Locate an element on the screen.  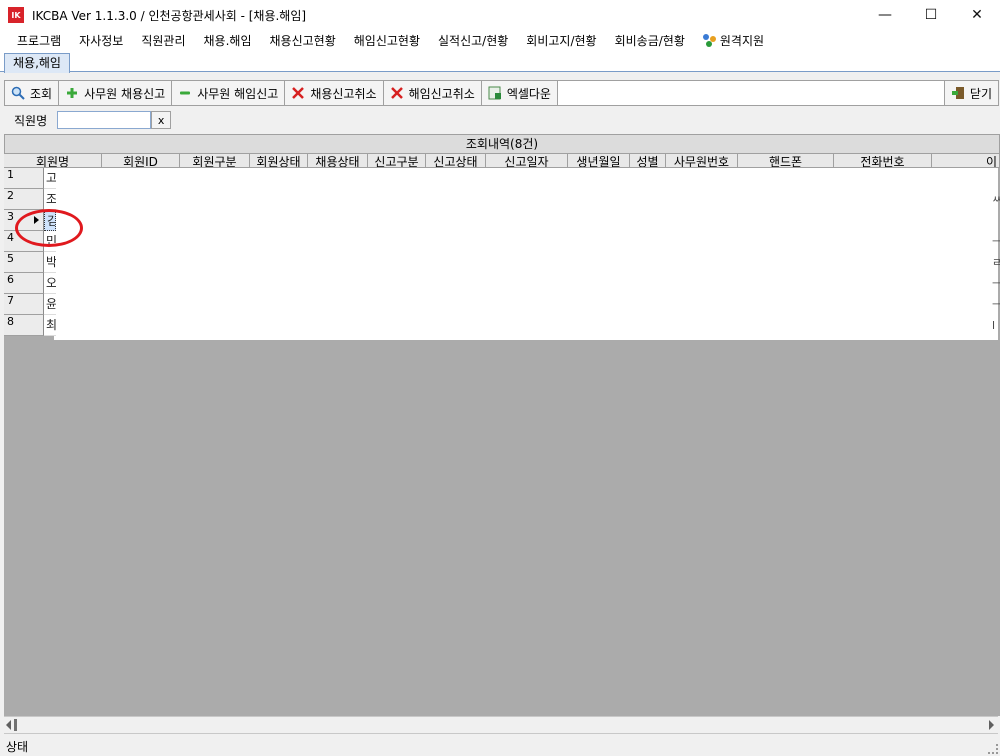
row-header: 8 is located at coordinates (24, 325).